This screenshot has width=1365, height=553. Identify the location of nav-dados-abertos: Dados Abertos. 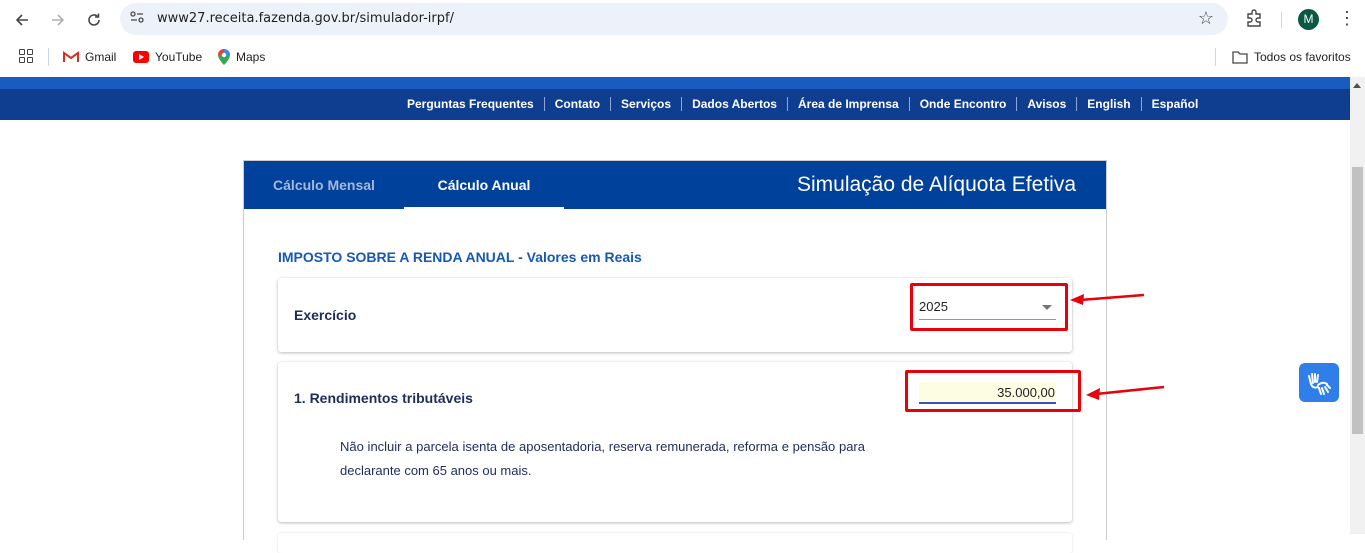
(734, 104).